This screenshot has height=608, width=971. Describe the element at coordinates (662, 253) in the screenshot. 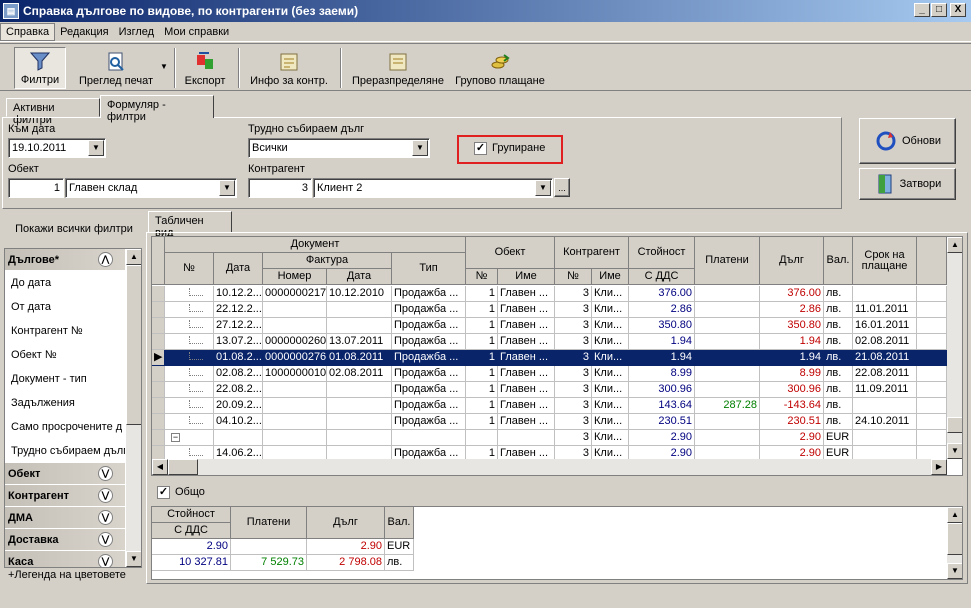

I see `col-value: Стойност` at that location.